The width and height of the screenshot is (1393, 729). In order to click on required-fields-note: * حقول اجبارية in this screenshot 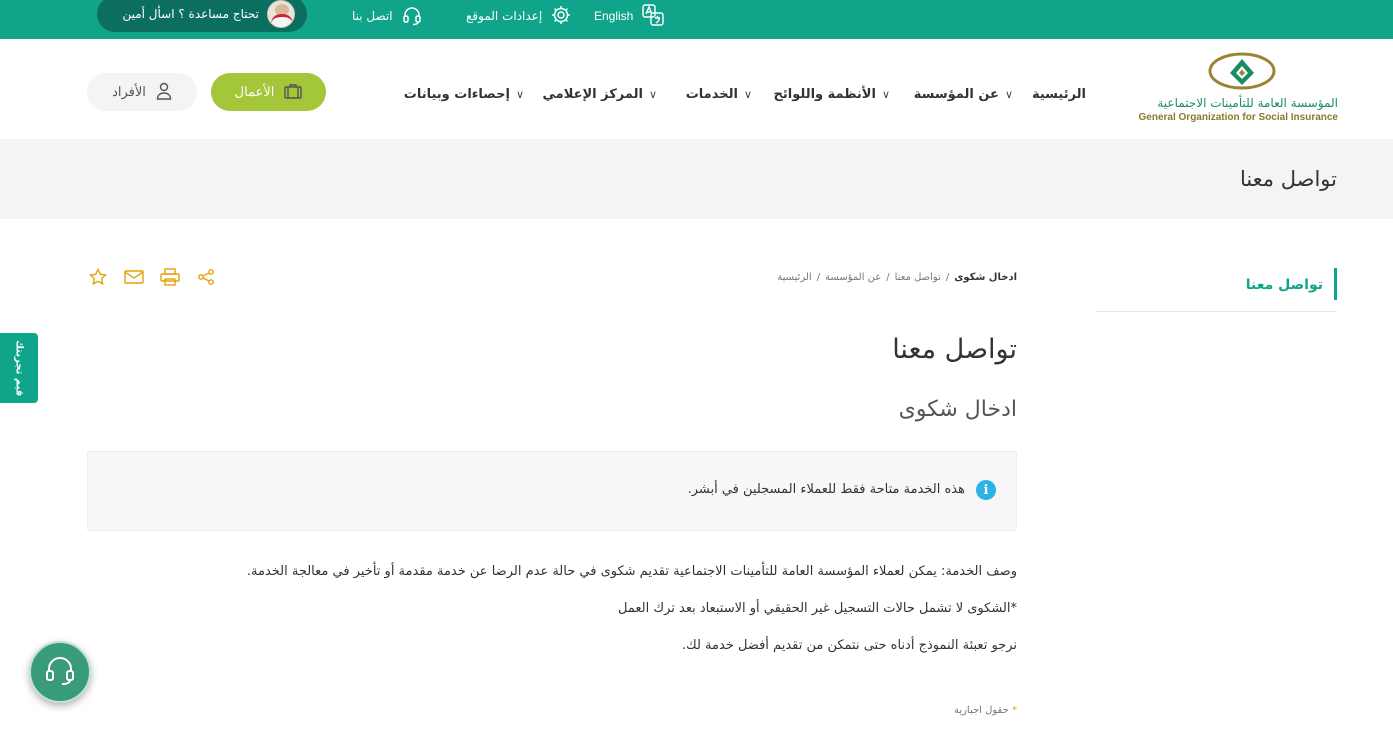, I will do `click(985, 710)`.